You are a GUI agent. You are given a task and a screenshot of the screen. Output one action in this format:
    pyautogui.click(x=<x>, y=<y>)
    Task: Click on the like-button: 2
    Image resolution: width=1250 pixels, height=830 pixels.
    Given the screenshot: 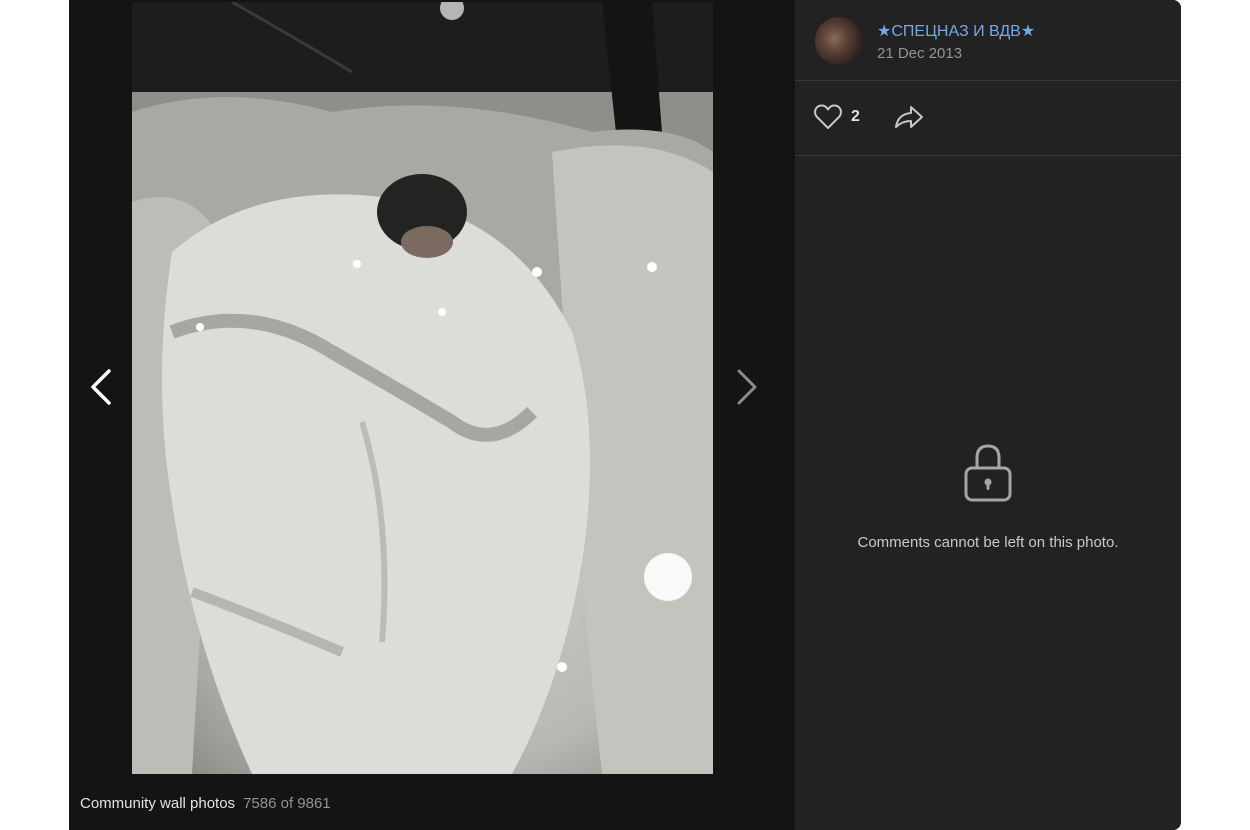 What is the action you would take?
    pyautogui.click(x=836, y=117)
    